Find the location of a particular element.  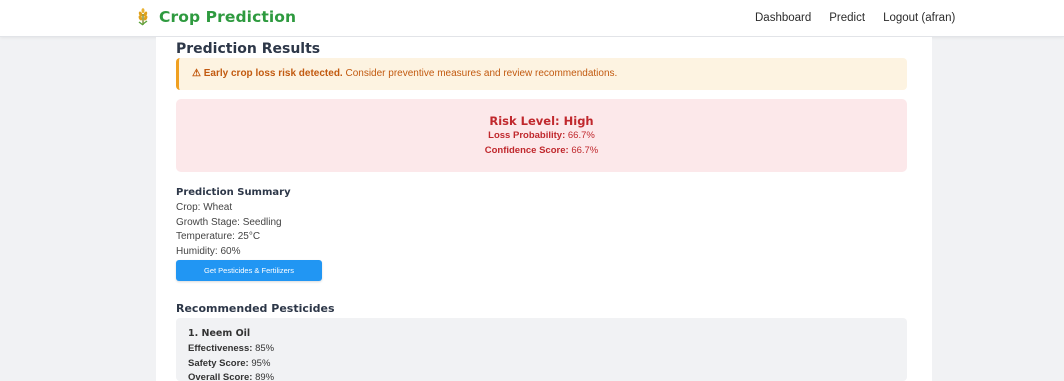

brand: Crop Prediction is located at coordinates (215, 17).